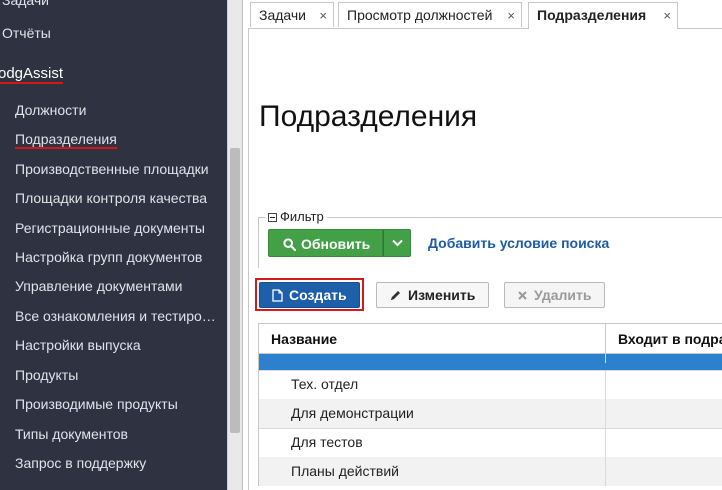 The width and height of the screenshot is (722, 490). I want to click on tab-tasks: Задачи ×, so click(292, 14).